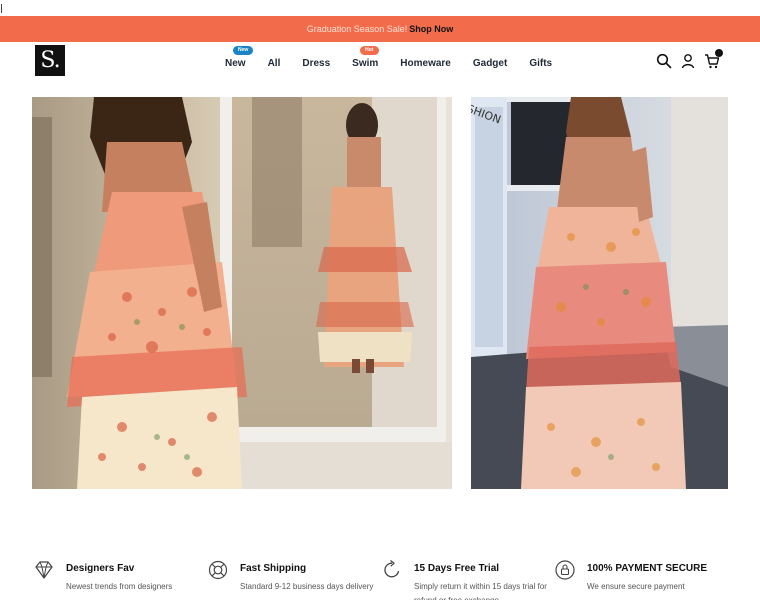 The width and height of the screenshot is (760, 600). I want to click on nav-item-gifts: Gifts, so click(540, 63).